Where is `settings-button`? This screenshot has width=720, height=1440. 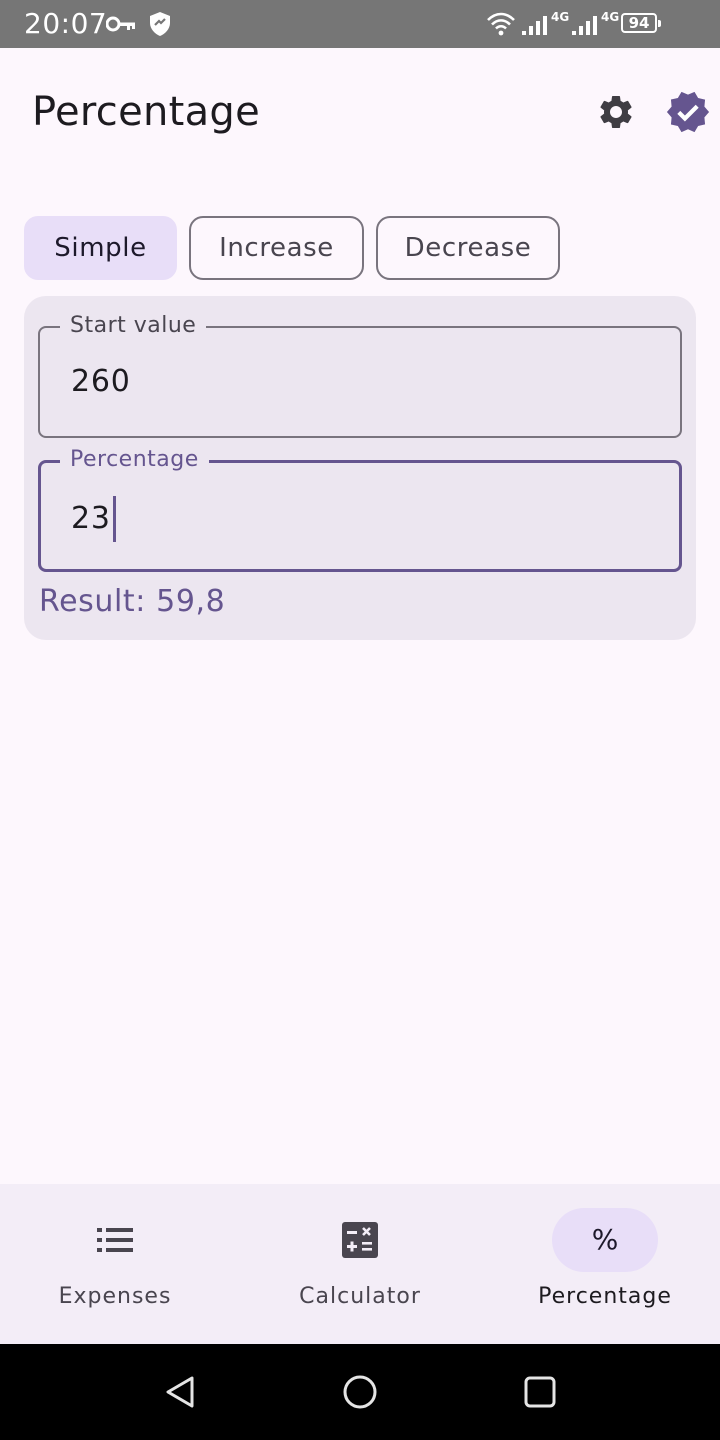 settings-button is located at coordinates (616, 112).